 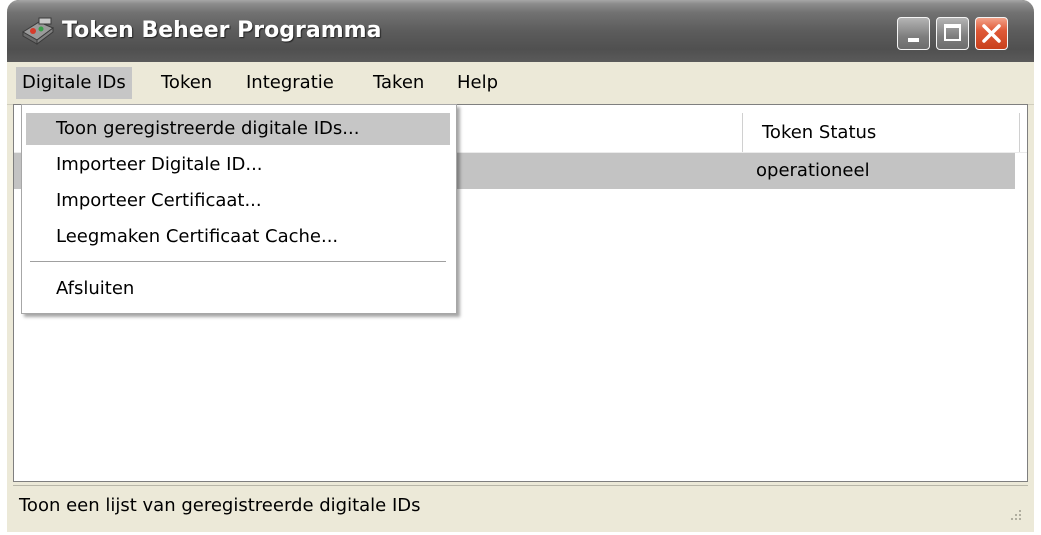 I want to click on token-status-cell: operationeel, so click(x=813, y=170).